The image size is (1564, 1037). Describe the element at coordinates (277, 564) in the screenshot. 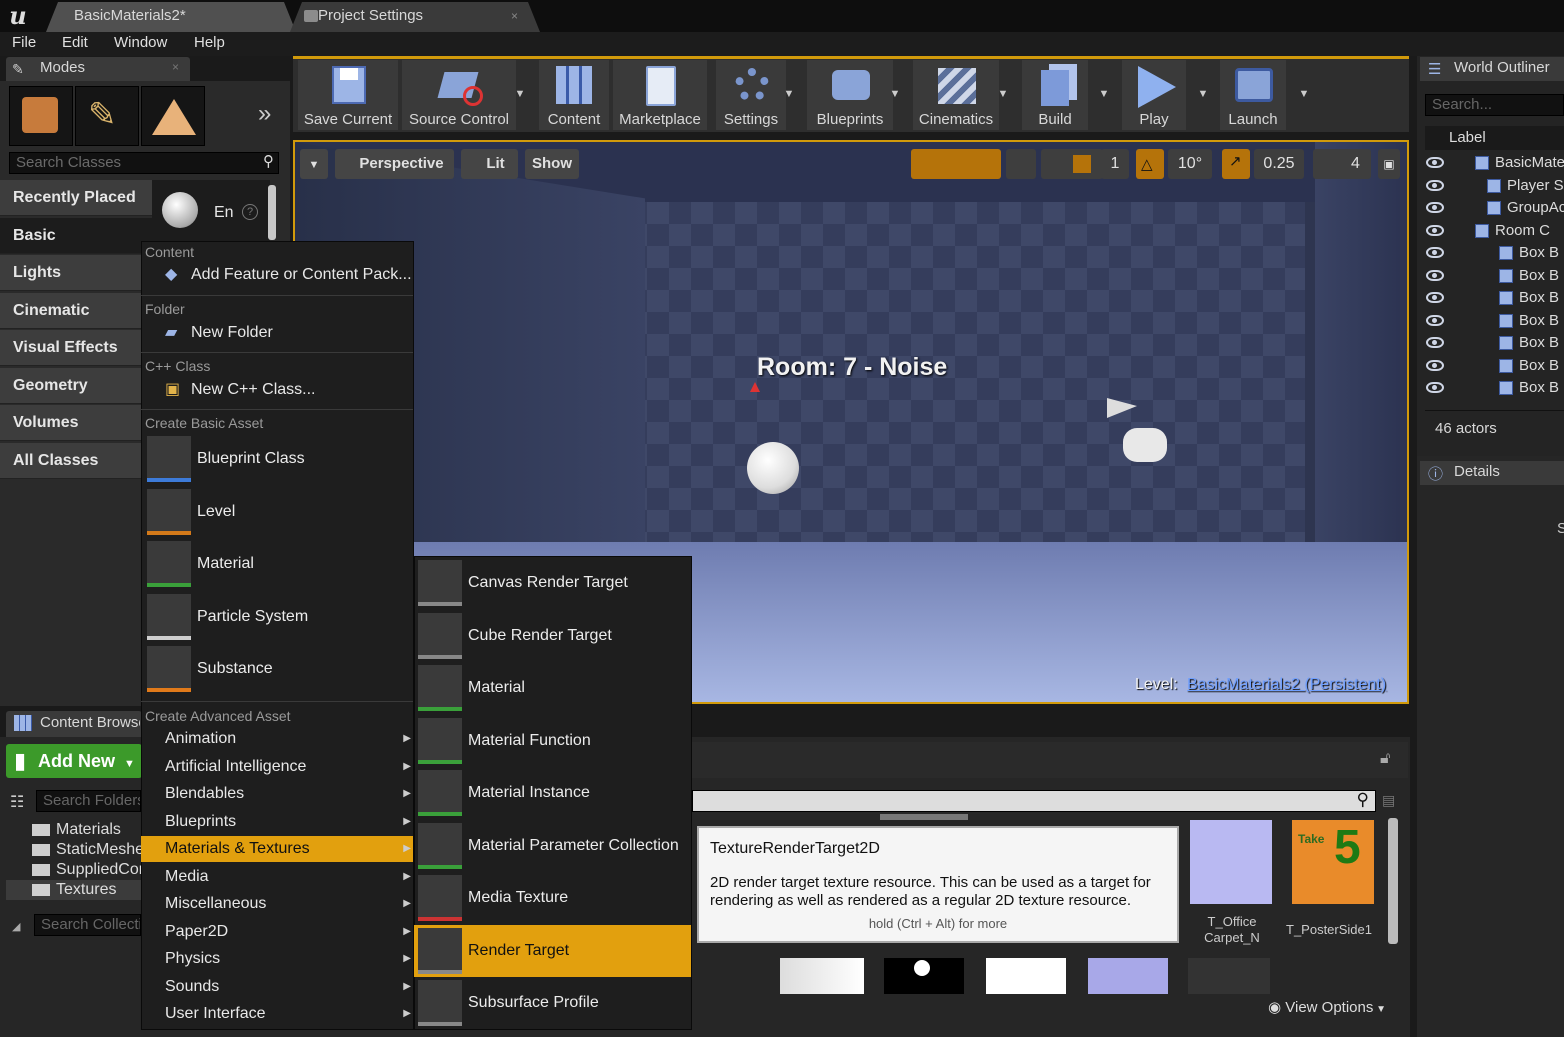

I see `basic-asset-item: Material` at that location.